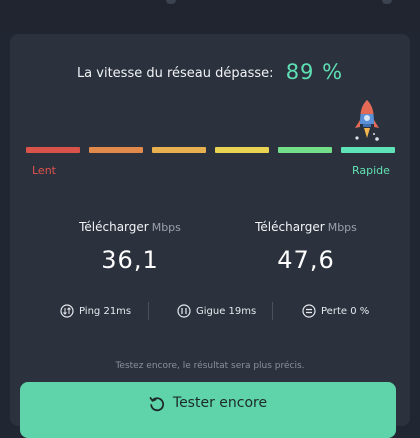 The height and width of the screenshot is (438, 420). Describe the element at coordinates (156, 404) in the screenshot. I see `refresh-icon` at that location.